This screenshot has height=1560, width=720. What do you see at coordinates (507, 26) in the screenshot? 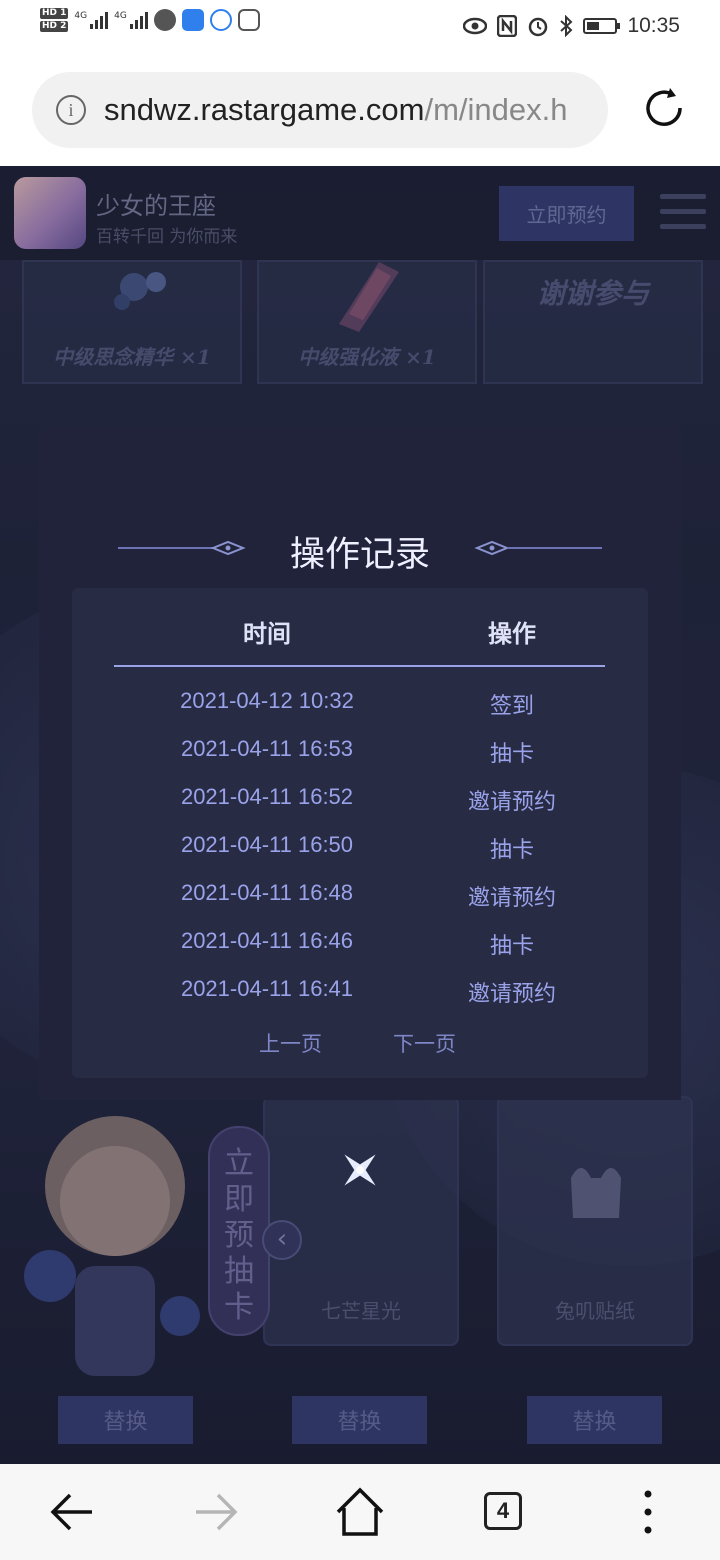
I see `nfc-icon` at bounding box center [507, 26].